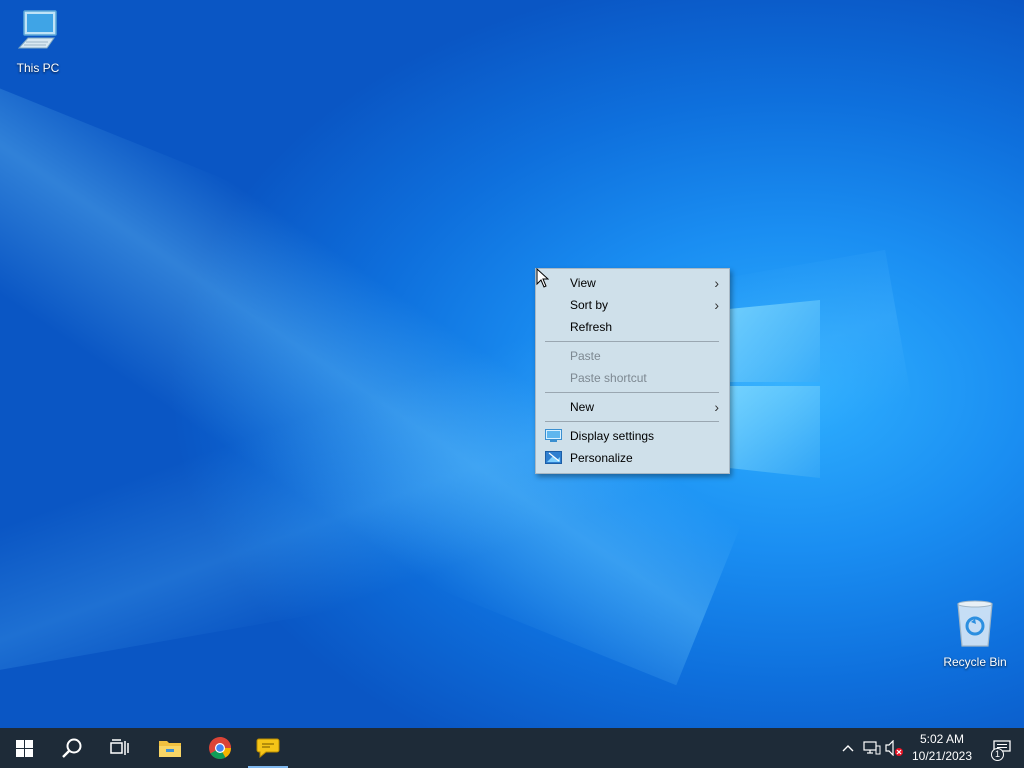  Describe the element at coordinates (37, 29) in the screenshot. I see `computer-icon` at that location.